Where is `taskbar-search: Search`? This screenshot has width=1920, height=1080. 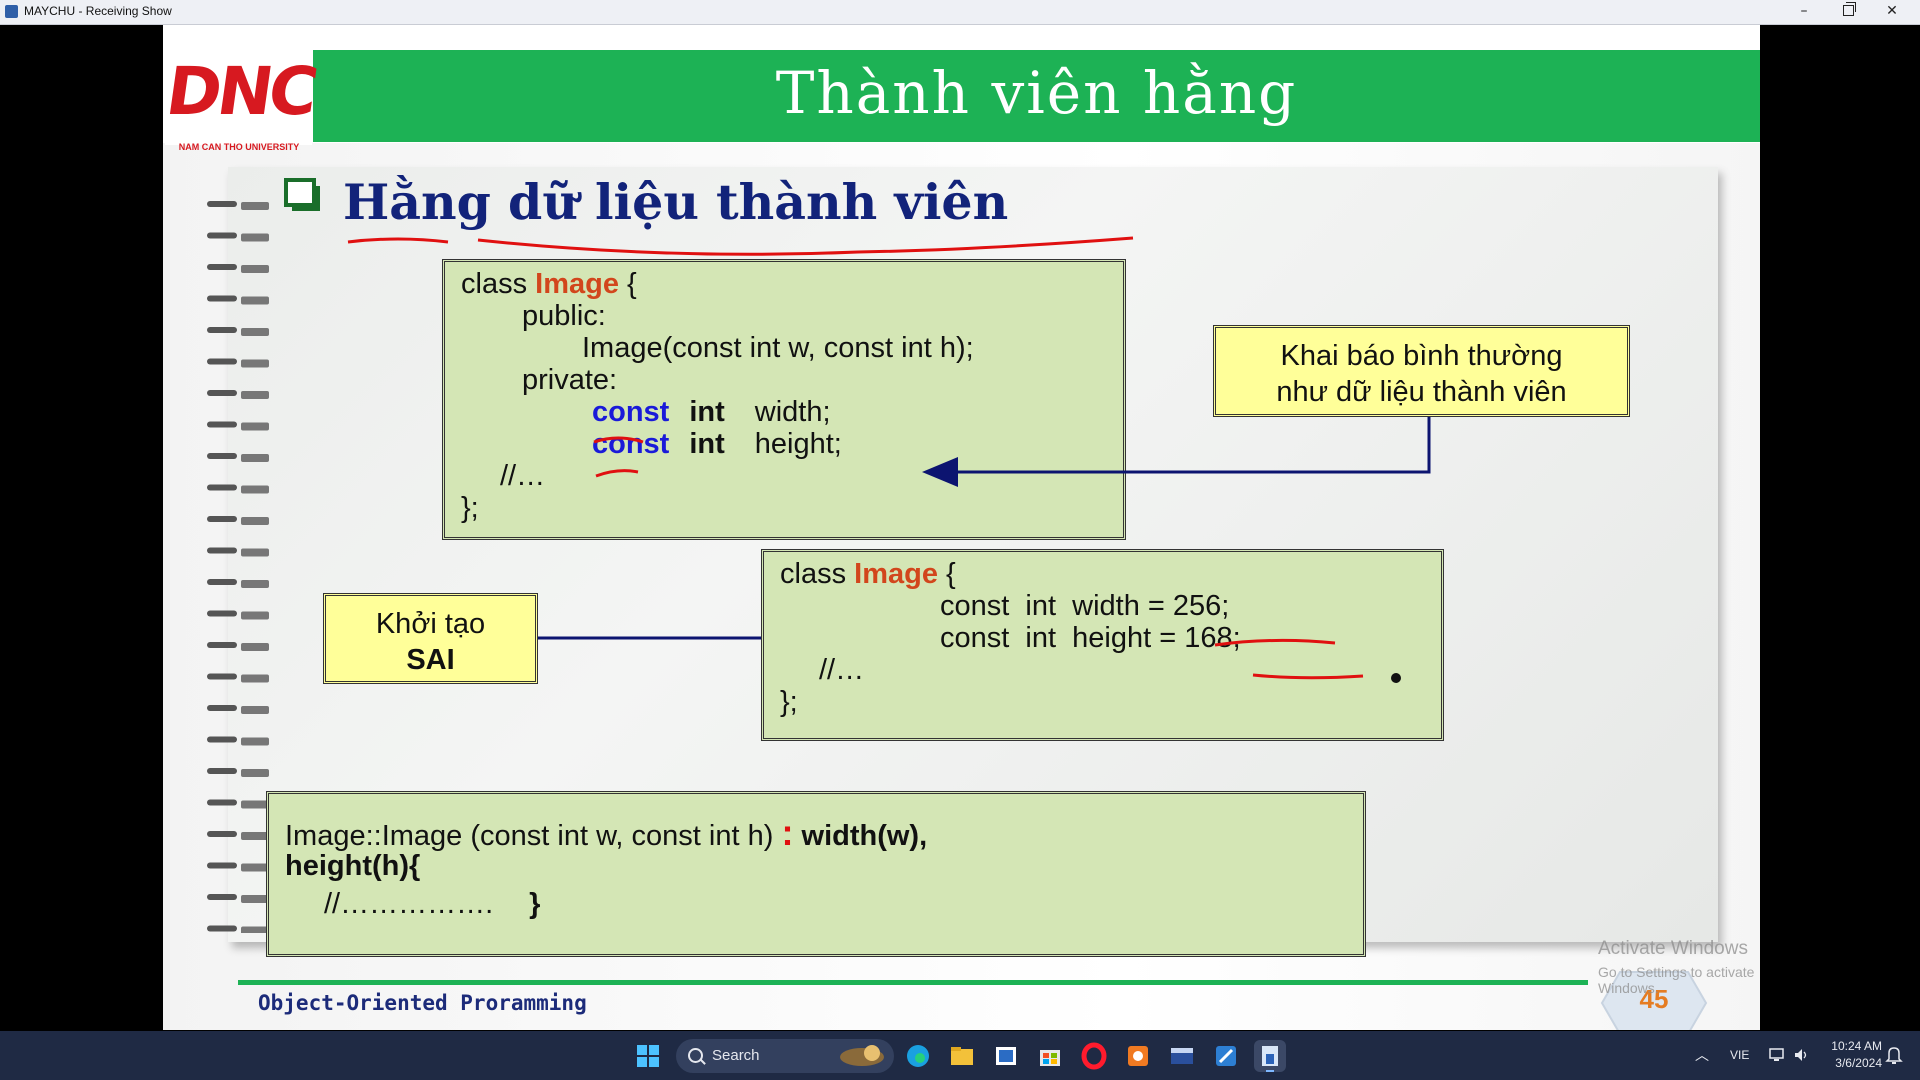
taskbar-search: Search is located at coordinates (785, 1056).